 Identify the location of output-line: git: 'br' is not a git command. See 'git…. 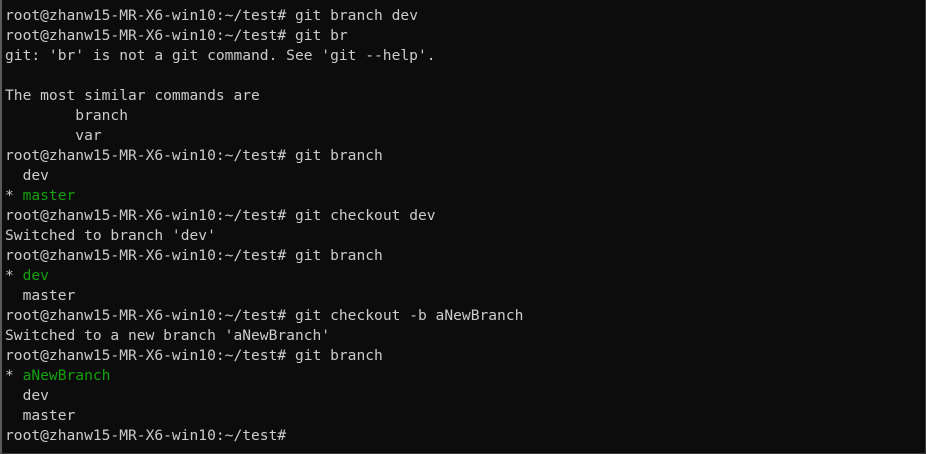
(465, 56).